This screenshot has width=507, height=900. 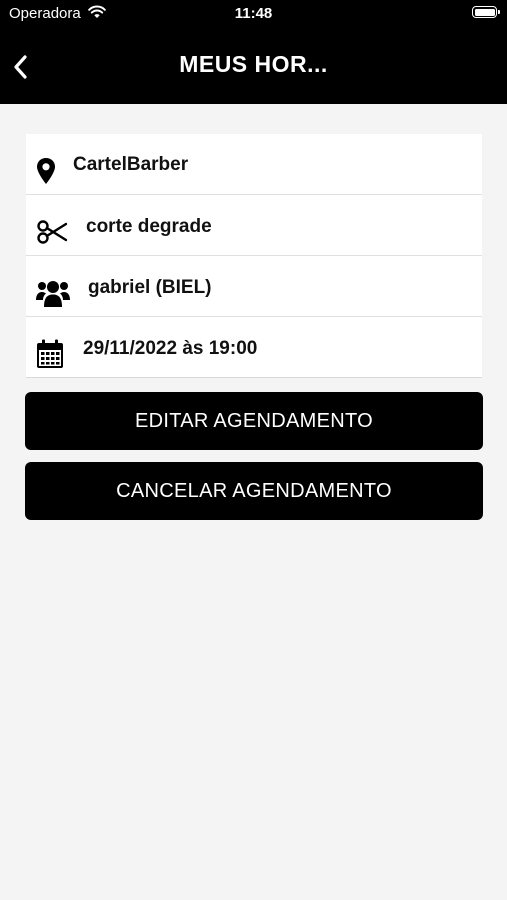 What do you see at coordinates (486, 12) in the screenshot?
I see `battery-icon` at bounding box center [486, 12].